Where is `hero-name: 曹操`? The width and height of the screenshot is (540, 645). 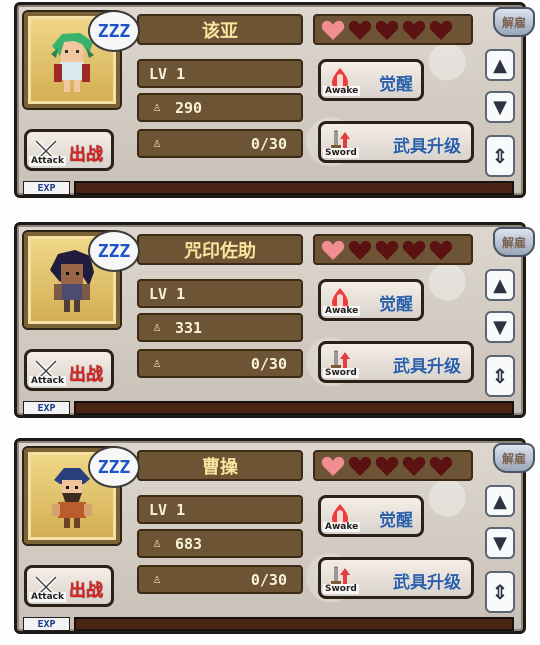 hero-name: 曹操 is located at coordinates (220, 465).